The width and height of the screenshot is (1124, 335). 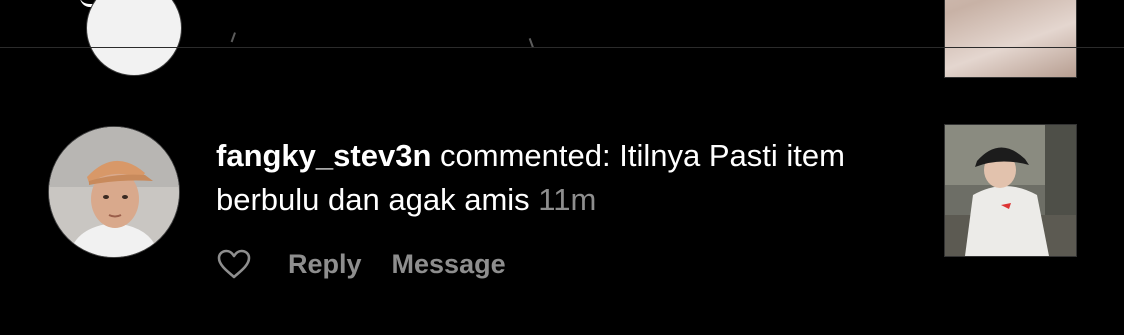 I want to click on comment-actions: Reply Message, so click(x=361, y=264).